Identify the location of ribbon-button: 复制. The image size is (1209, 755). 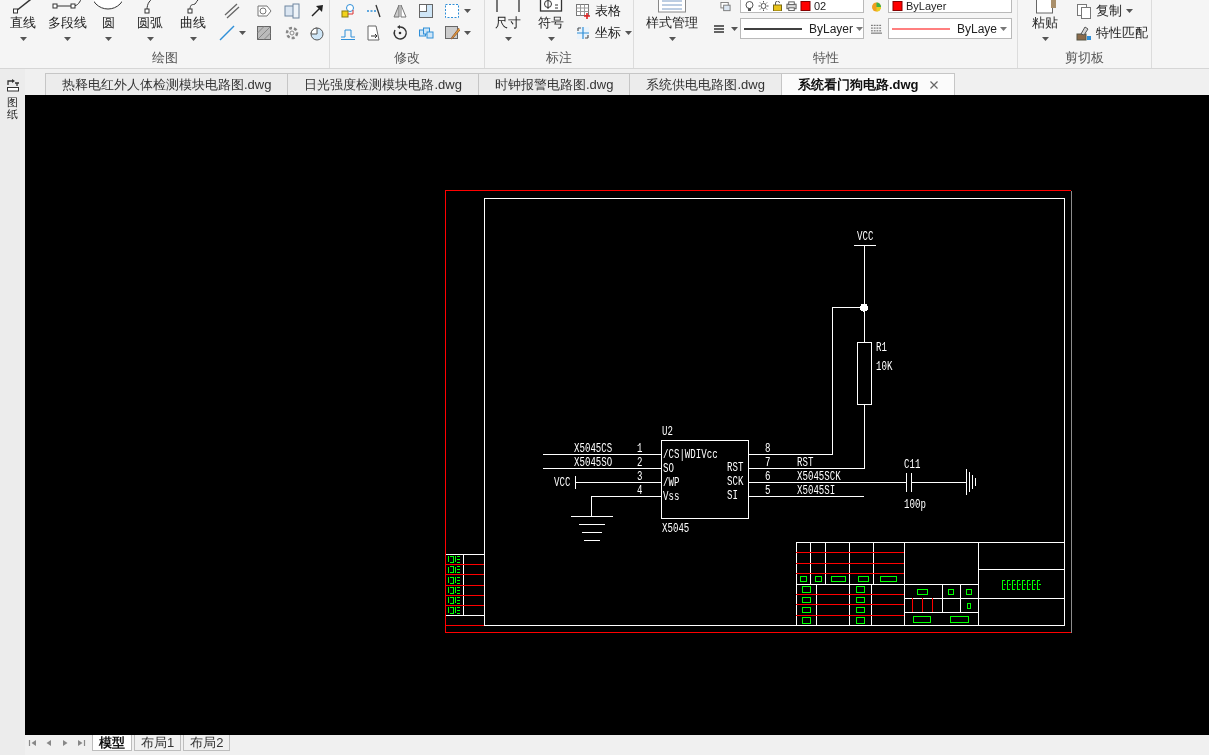
(1104, 11).